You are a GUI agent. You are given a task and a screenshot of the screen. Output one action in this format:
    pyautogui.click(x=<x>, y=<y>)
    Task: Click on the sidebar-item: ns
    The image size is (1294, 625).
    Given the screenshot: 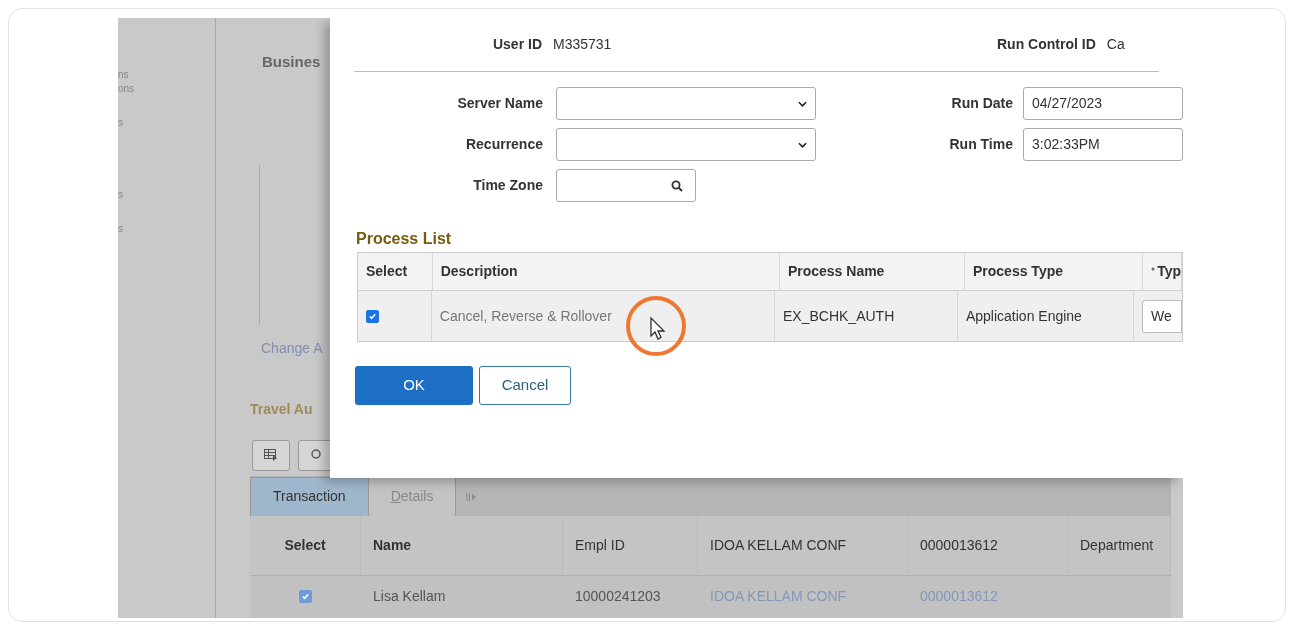 What is the action you would take?
    pyautogui.click(x=166, y=75)
    